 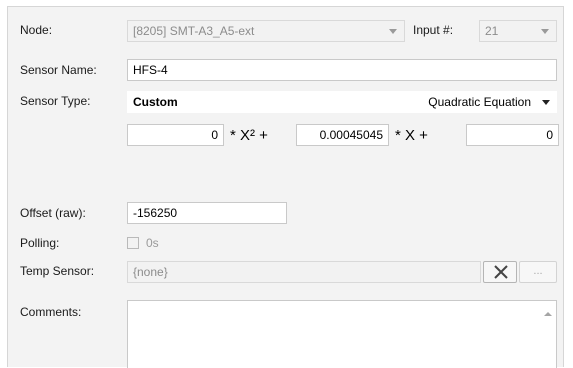 What do you see at coordinates (51, 312) in the screenshot?
I see `comments-label: Comments:` at bounding box center [51, 312].